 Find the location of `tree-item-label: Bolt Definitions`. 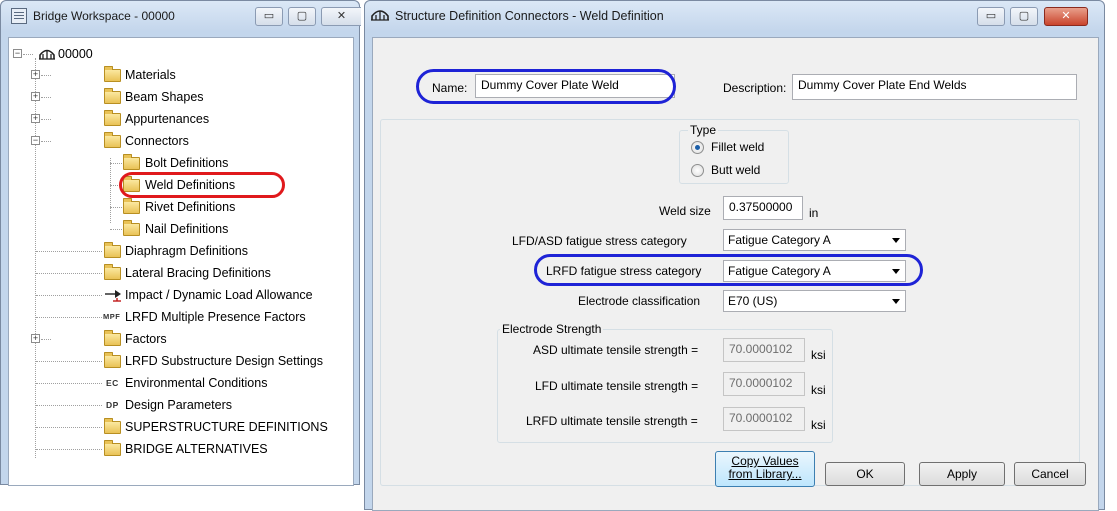

tree-item-label: Bolt Definitions is located at coordinates (187, 163).